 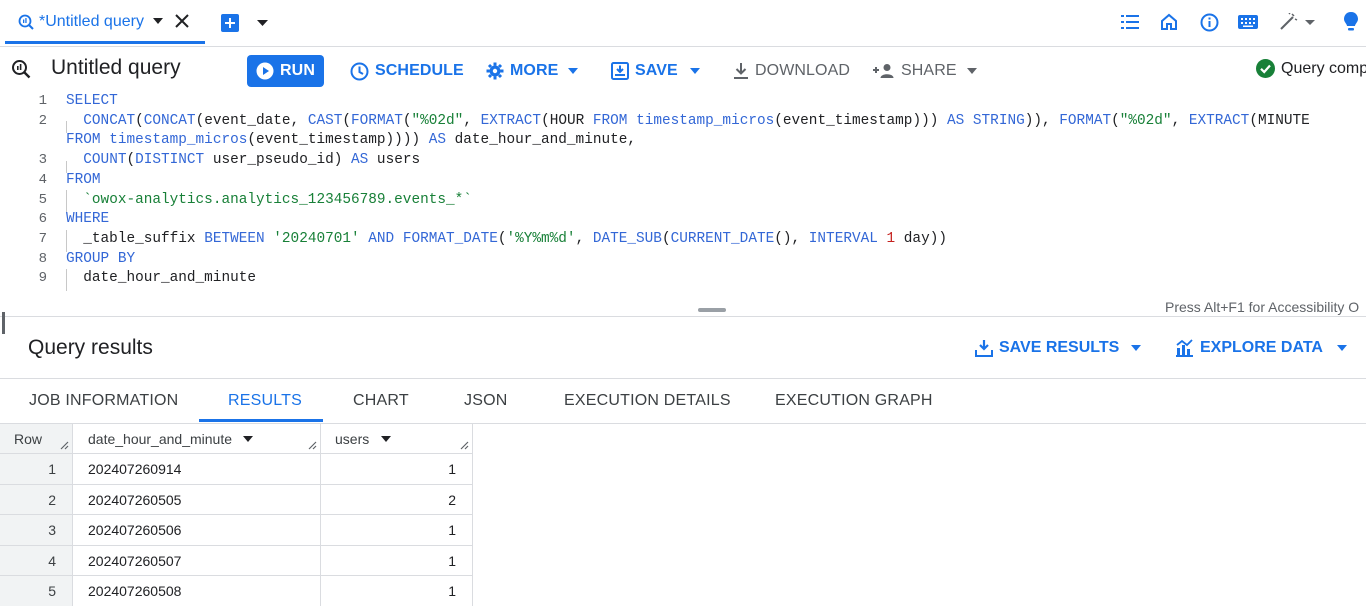 I want to click on list-icon, so click(x=1130, y=22).